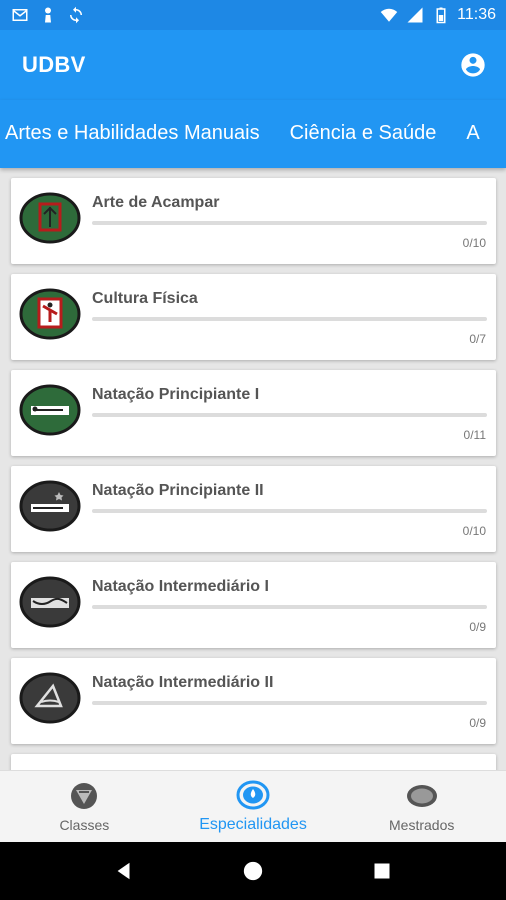  What do you see at coordinates (176, 394) in the screenshot?
I see `specialty-name: Natação Principiante I` at bounding box center [176, 394].